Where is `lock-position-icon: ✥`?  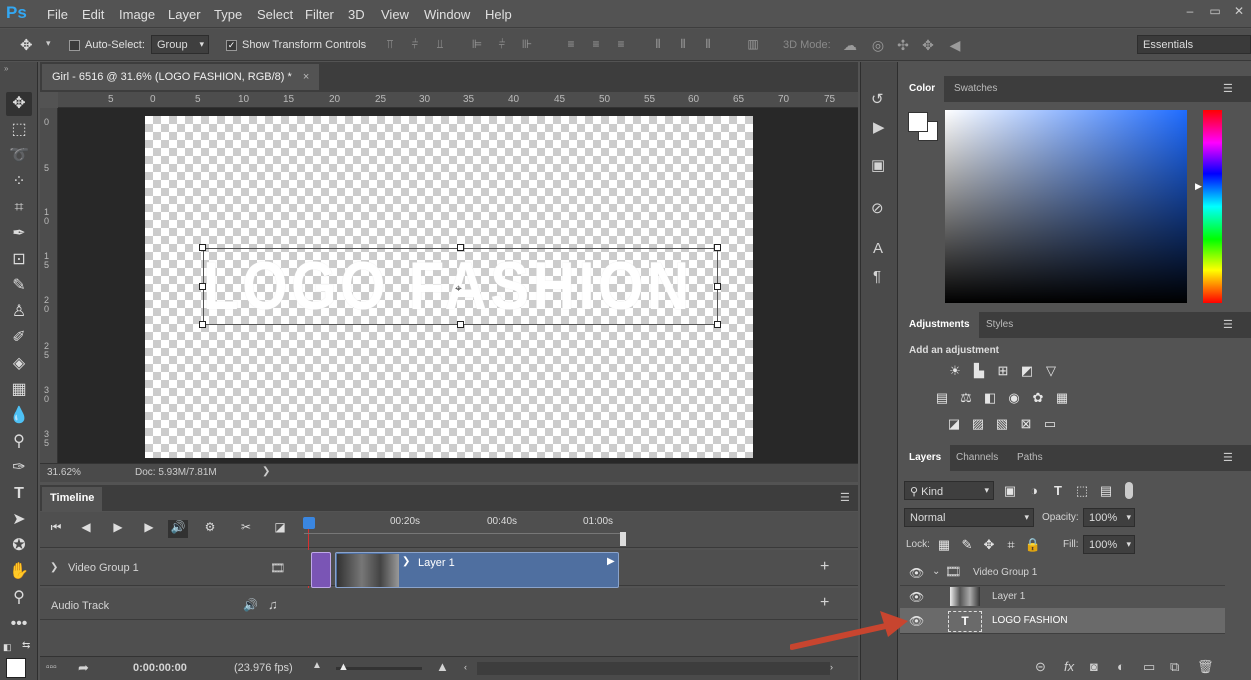 lock-position-icon: ✥ is located at coordinates (989, 545).